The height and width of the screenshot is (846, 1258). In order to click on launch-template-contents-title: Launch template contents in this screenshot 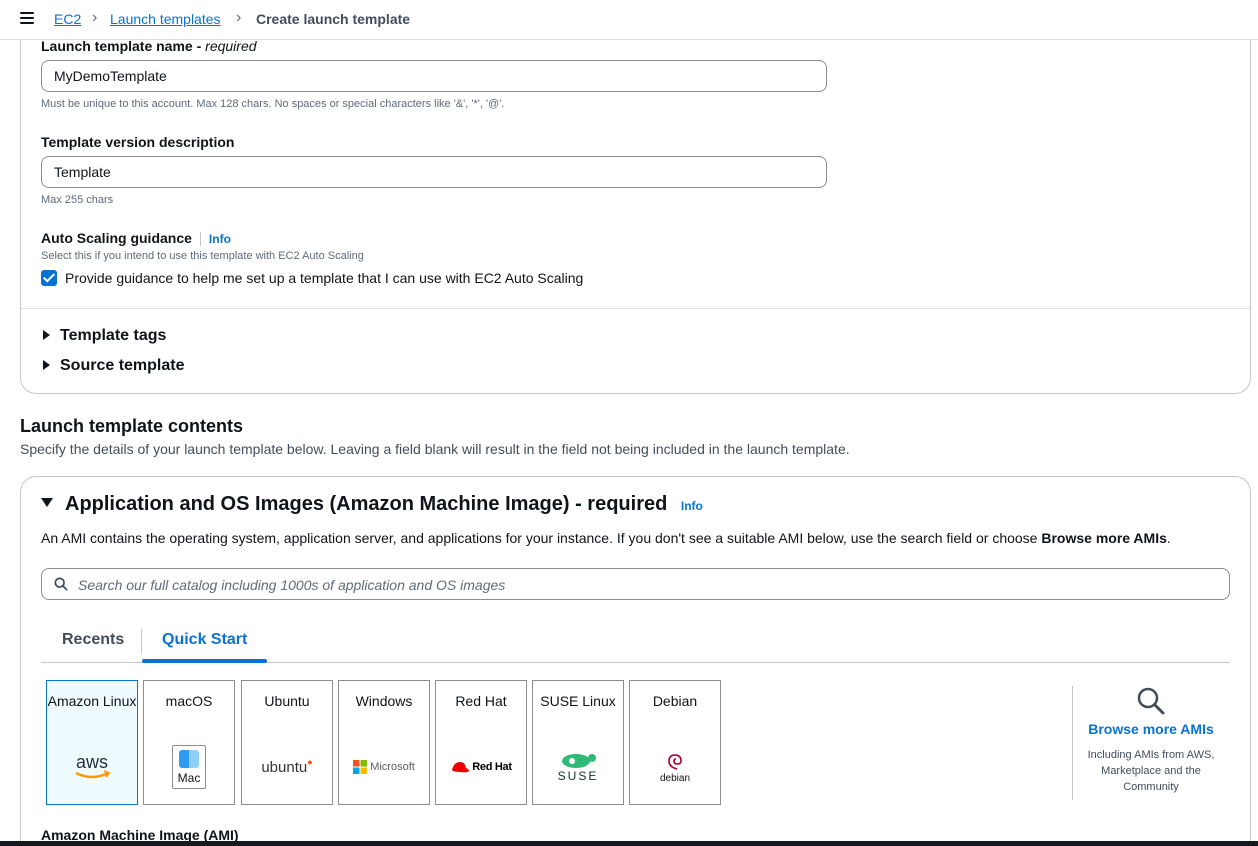, I will do `click(132, 426)`.